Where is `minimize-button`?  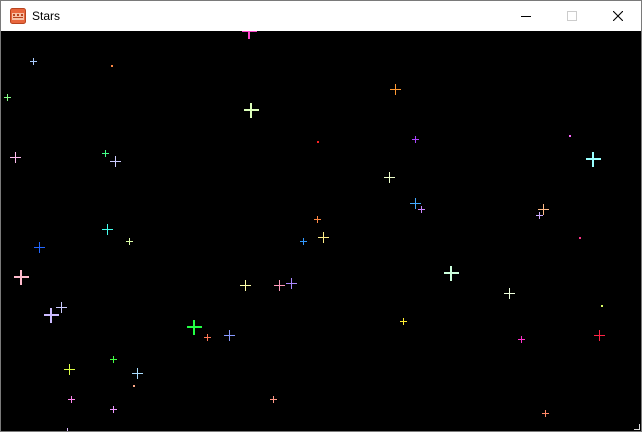
minimize-button is located at coordinates (526, 16).